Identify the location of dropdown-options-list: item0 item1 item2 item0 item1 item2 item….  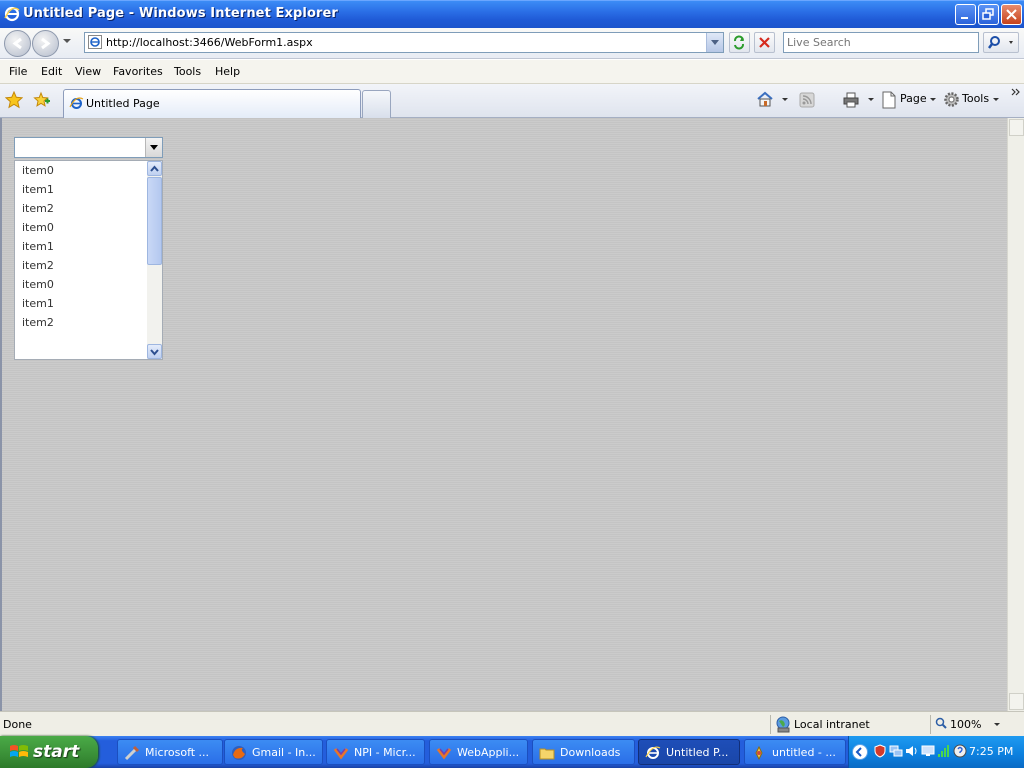
(88, 260).